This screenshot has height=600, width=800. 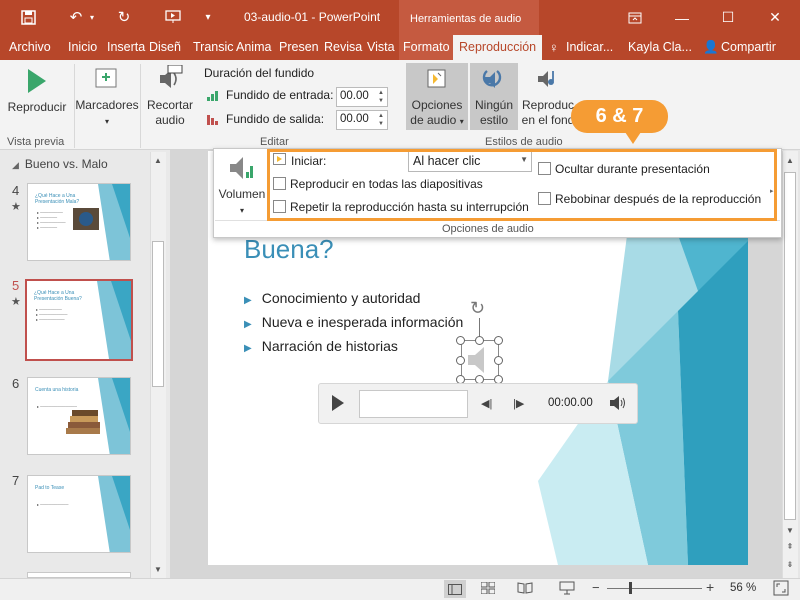 I want to click on markers-button: Marcadores ▾, so click(x=107, y=96).